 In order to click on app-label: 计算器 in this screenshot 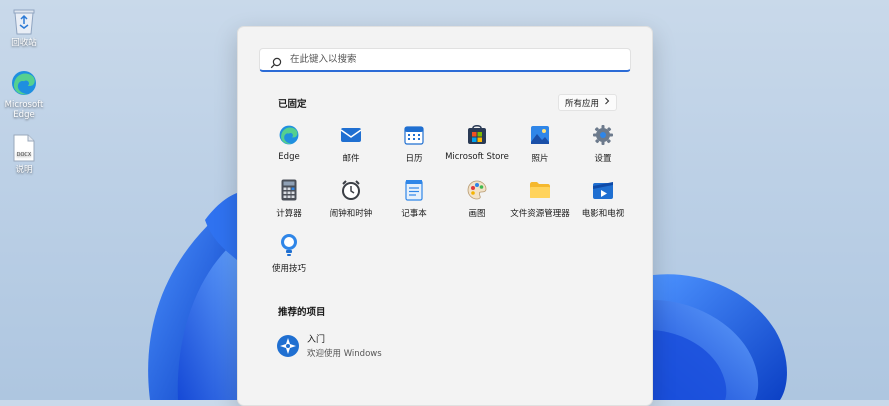, I will do `click(289, 214)`.